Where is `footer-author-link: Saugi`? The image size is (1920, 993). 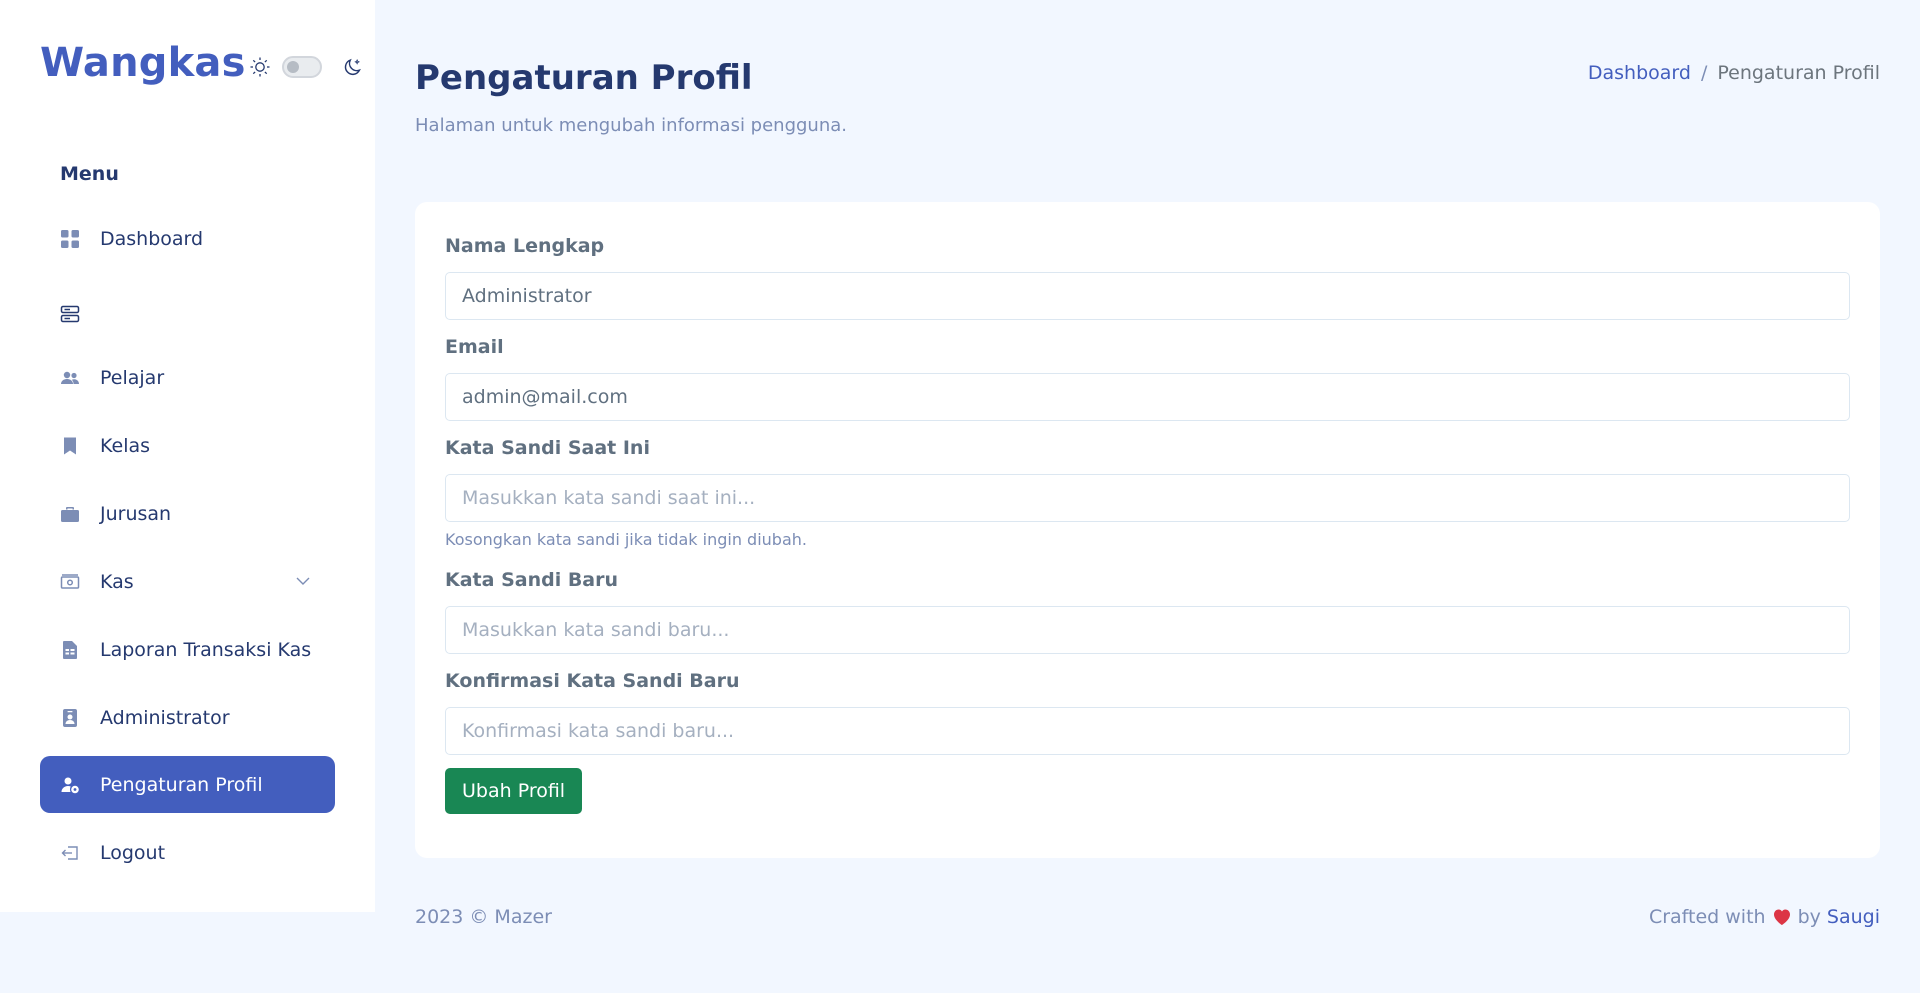 footer-author-link: Saugi is located at coordinates (1853, 917).